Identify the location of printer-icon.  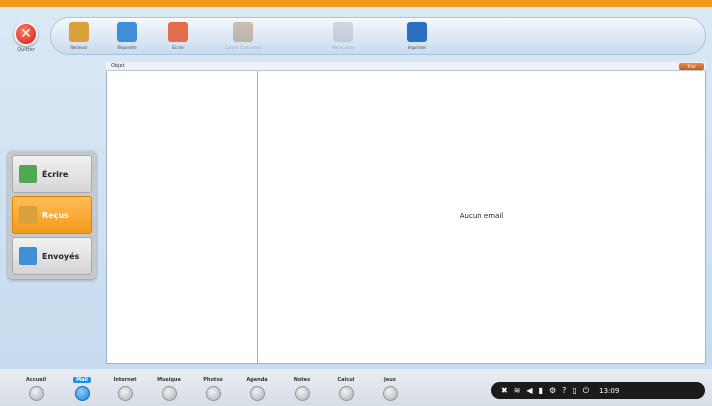
(417, 32).